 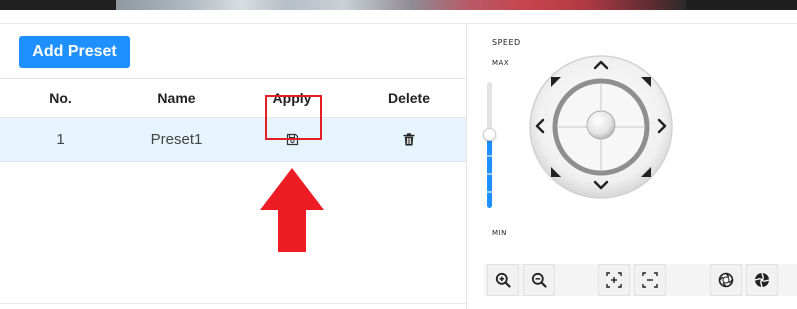 I want to click on pointer-arrow-icon, so click(x=292, y=210).